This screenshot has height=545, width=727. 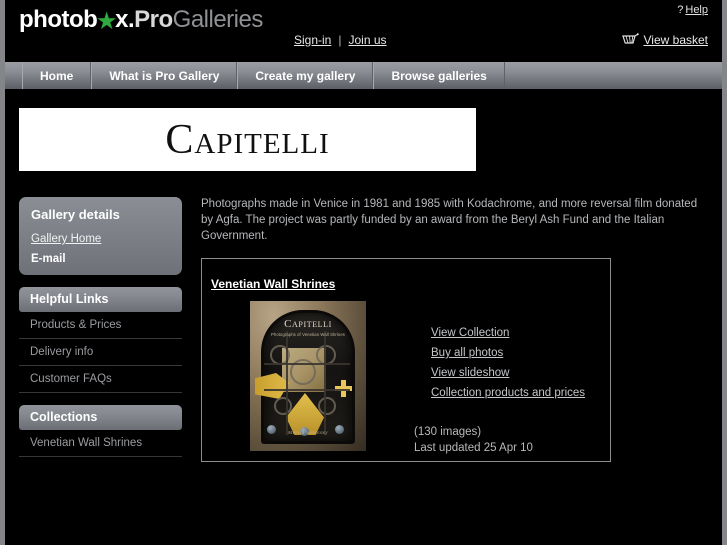 I want to click on collection-last-updated: Last updated 25 Apr 10, so click(x=473, y=448).